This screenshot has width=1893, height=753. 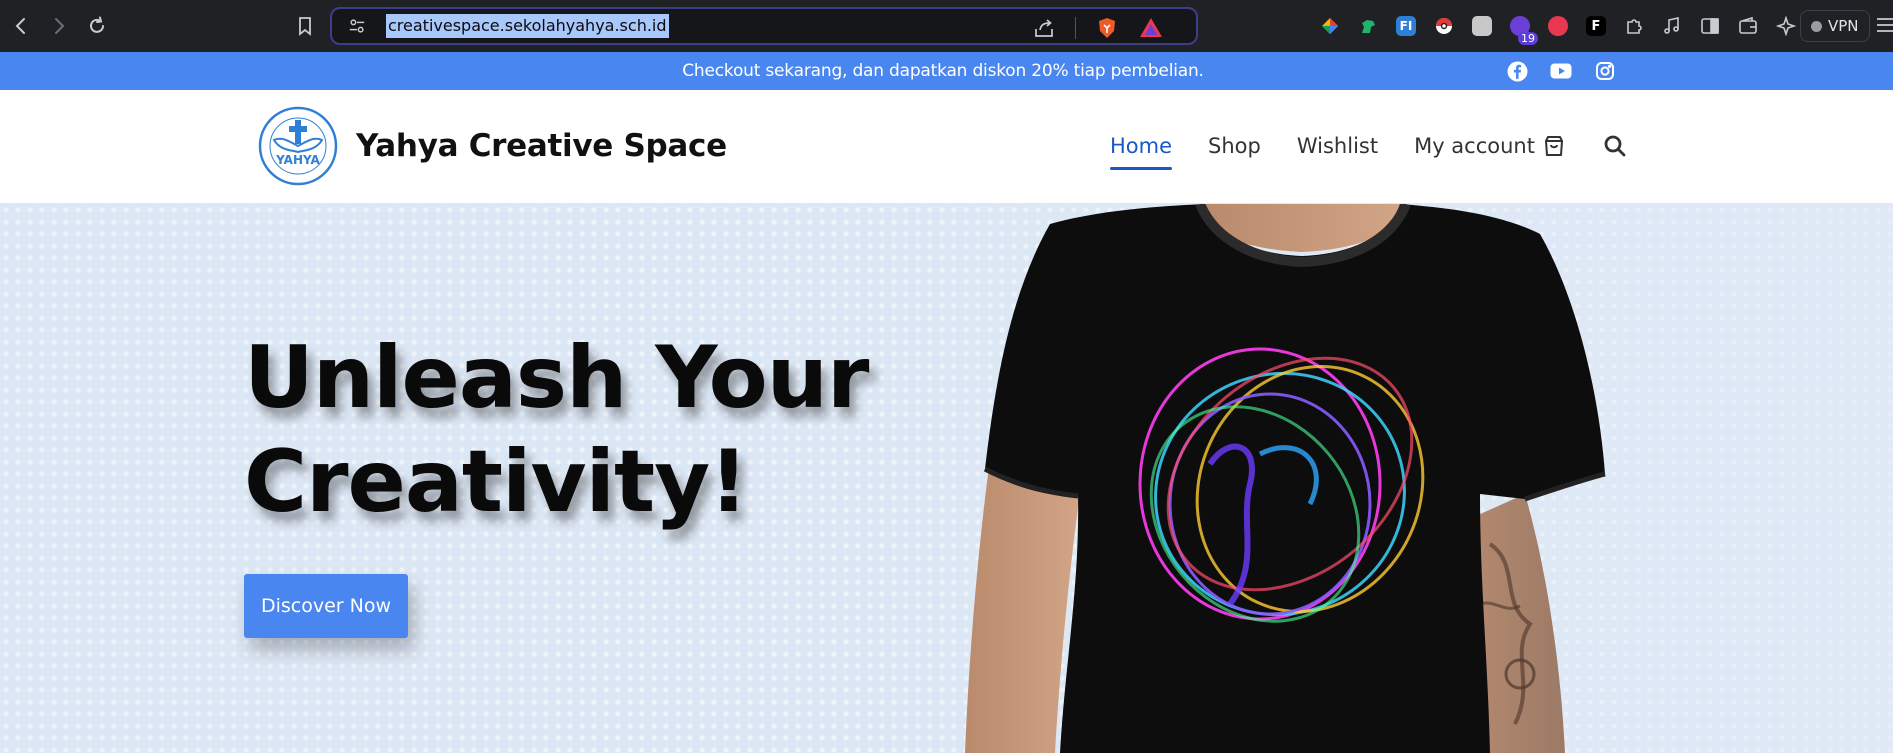 I want to click on vpn-button: VPN, so click(x=1835, y=26).